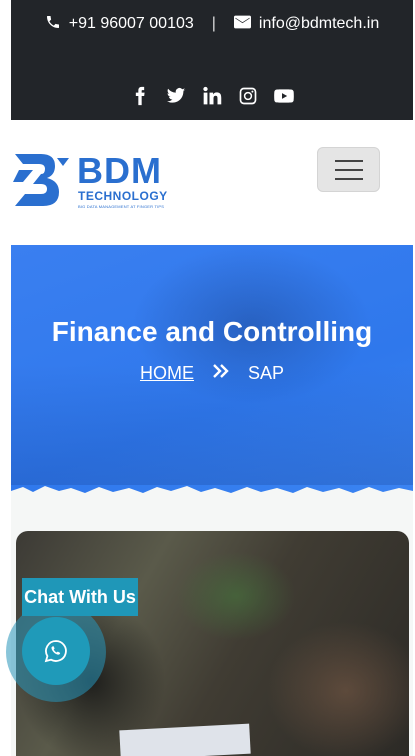 This screenshot has height=756, width=415. I want to click on whatsapp-chat-button, so click(56, 651).